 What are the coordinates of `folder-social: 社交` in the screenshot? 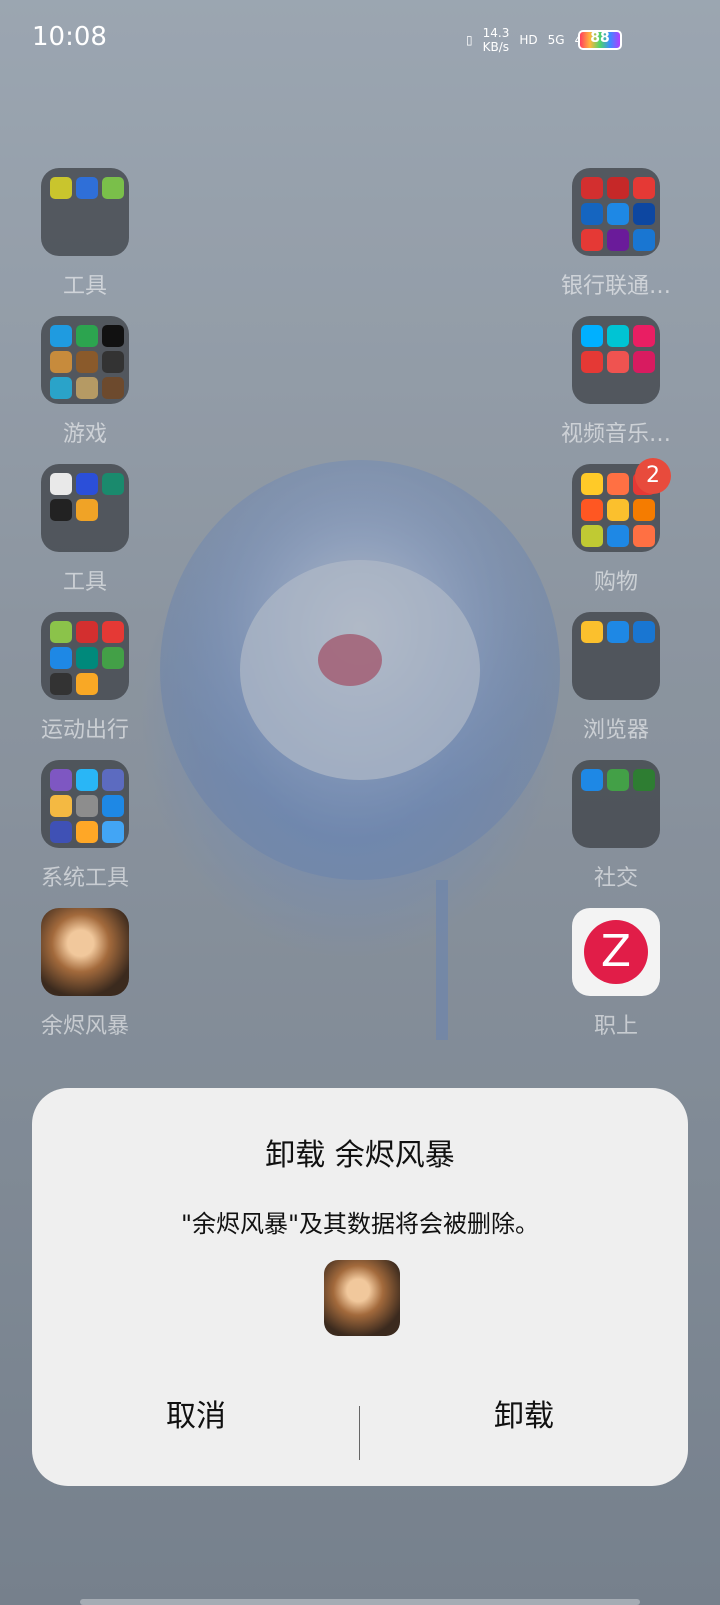 It's located at (616, 826).